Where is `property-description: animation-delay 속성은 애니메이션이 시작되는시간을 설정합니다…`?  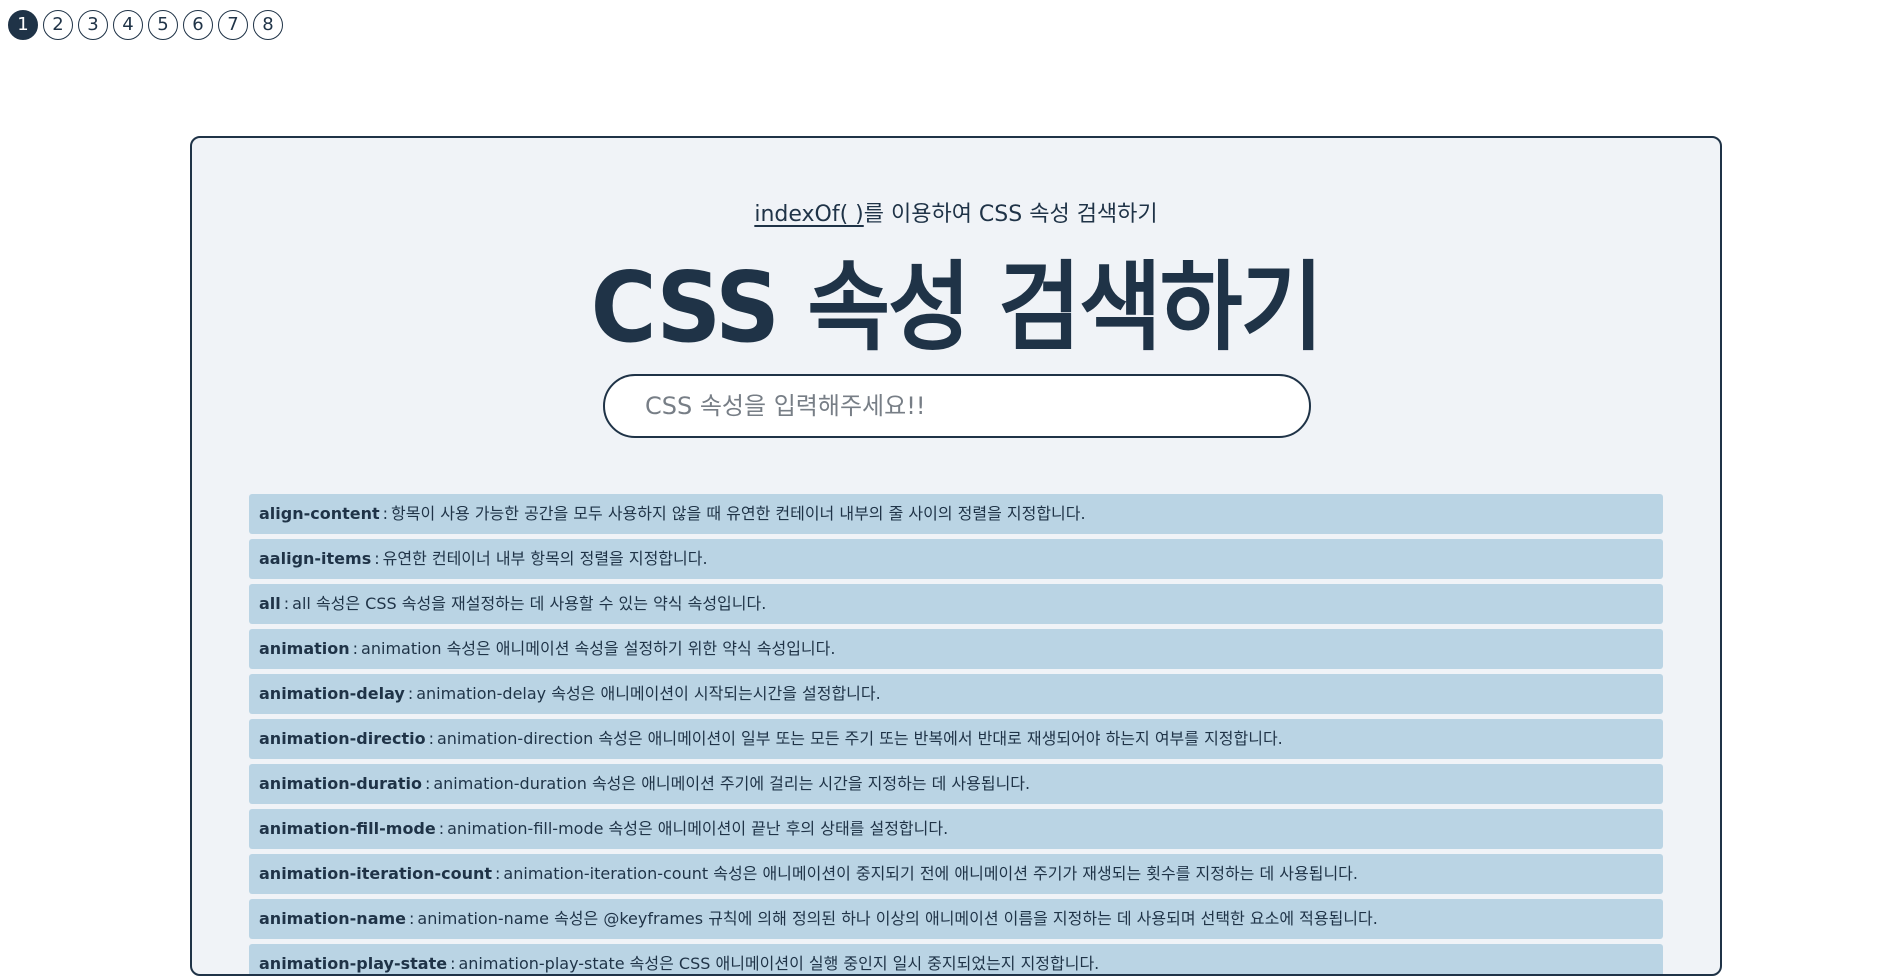
property-description: animation-delay 속성은 애니메이션이 시작되는시간을 설정합니다… is located at coordinates (648, 693).